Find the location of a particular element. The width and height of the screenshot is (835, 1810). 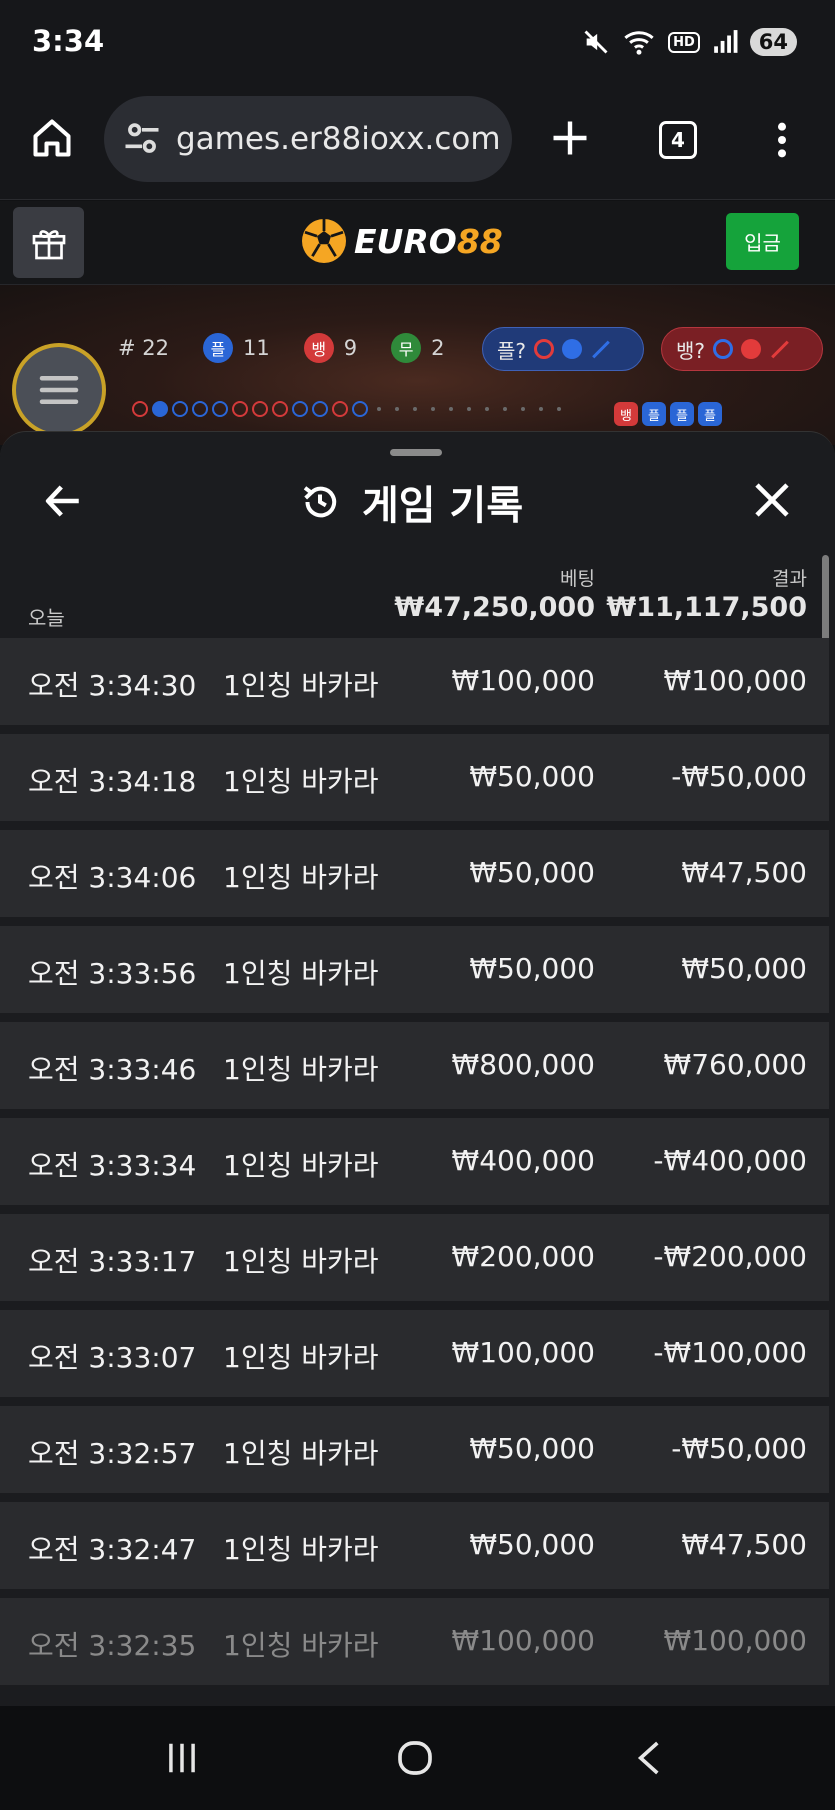

blue-ring-icon is located at coordinates (723, 349).